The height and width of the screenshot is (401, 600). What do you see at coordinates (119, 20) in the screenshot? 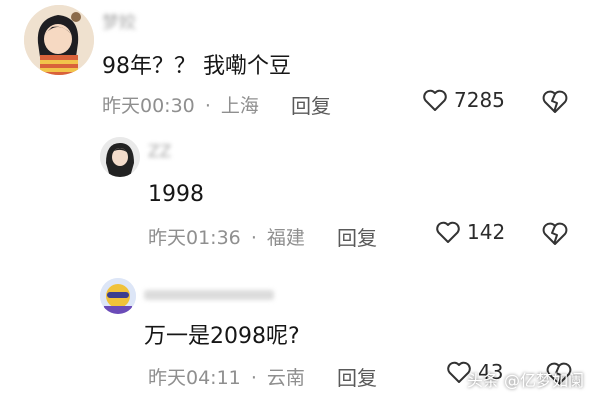
I see `comment-username: 梦姣` at bounding box center [119, 20].